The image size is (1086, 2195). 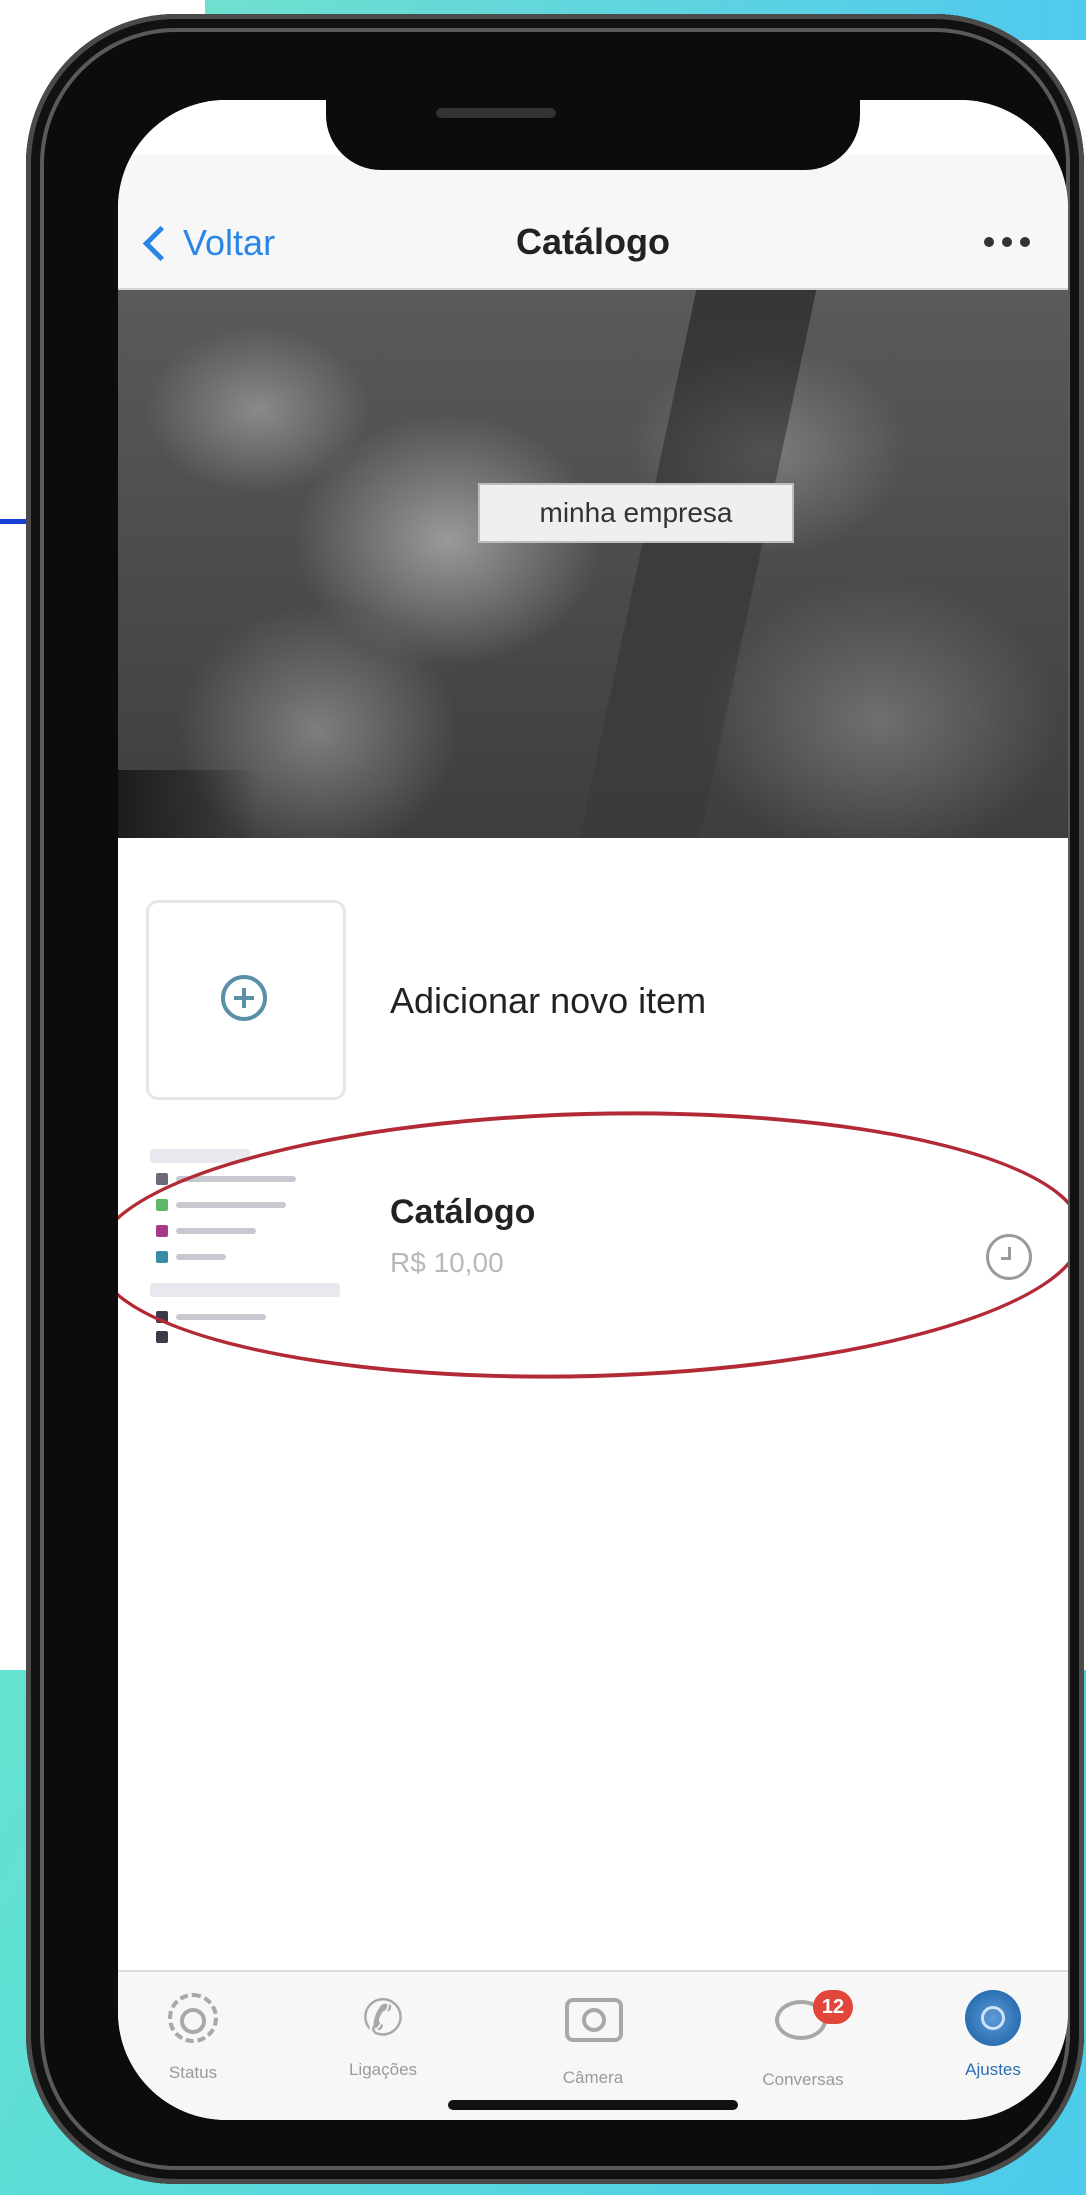 I want to click on phone-notch, so click(x=593, y=135).